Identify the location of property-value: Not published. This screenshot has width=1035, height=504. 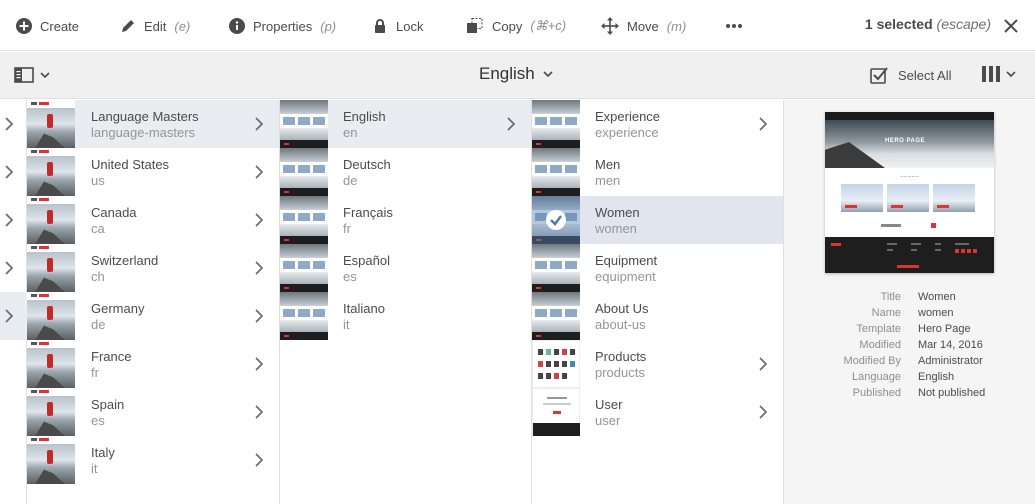
(952, 393).